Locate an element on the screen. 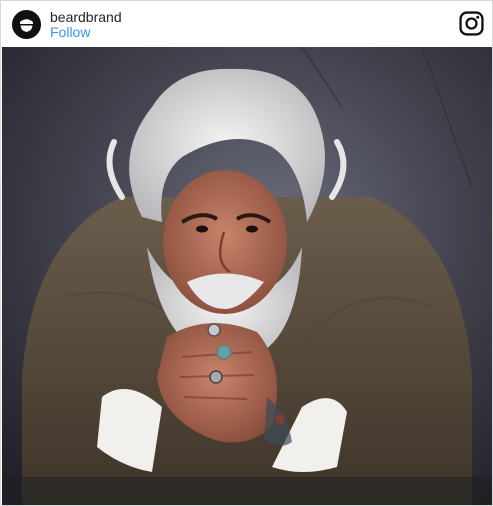 Image resolution: width=493 pixels, height=506 pixels. instagram-icon is located at coordinates (471, 23).